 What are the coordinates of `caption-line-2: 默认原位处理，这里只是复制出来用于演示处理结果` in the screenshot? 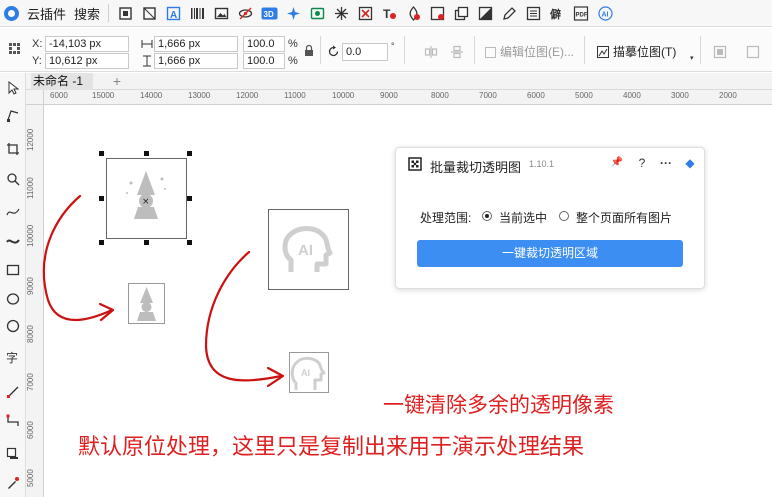 It's located at (331, 446).